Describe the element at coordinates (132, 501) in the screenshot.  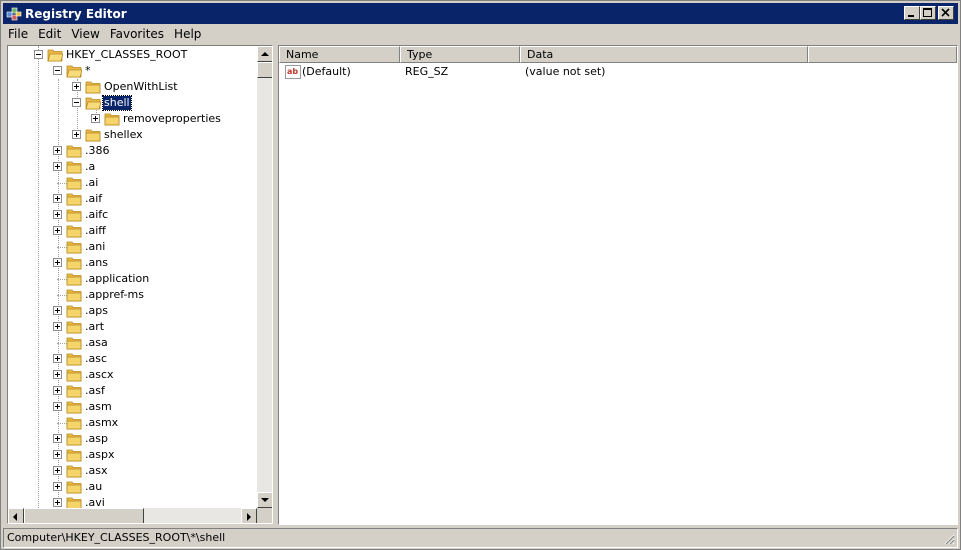
I see `tree-node: .avi` at that location.